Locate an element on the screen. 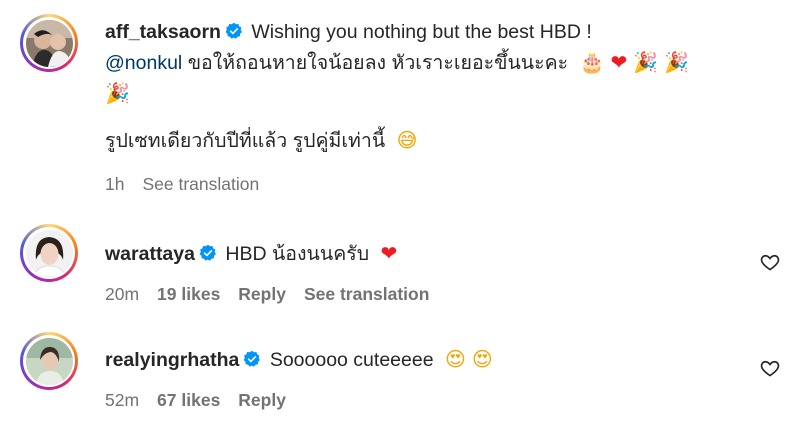  likes-count: 19 likes is located at coordinates (188, 294).